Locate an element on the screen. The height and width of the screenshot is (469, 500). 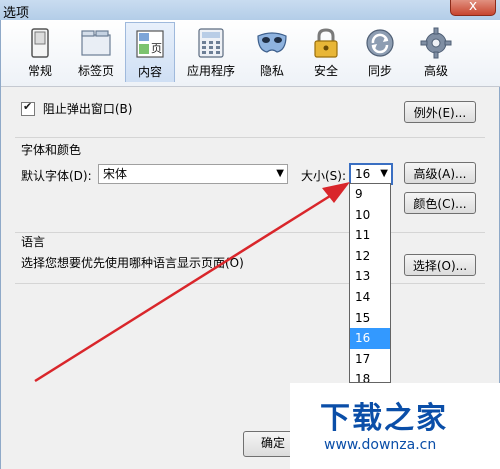
watermark-title: 下载之家 is located at coordinates (384, 418).